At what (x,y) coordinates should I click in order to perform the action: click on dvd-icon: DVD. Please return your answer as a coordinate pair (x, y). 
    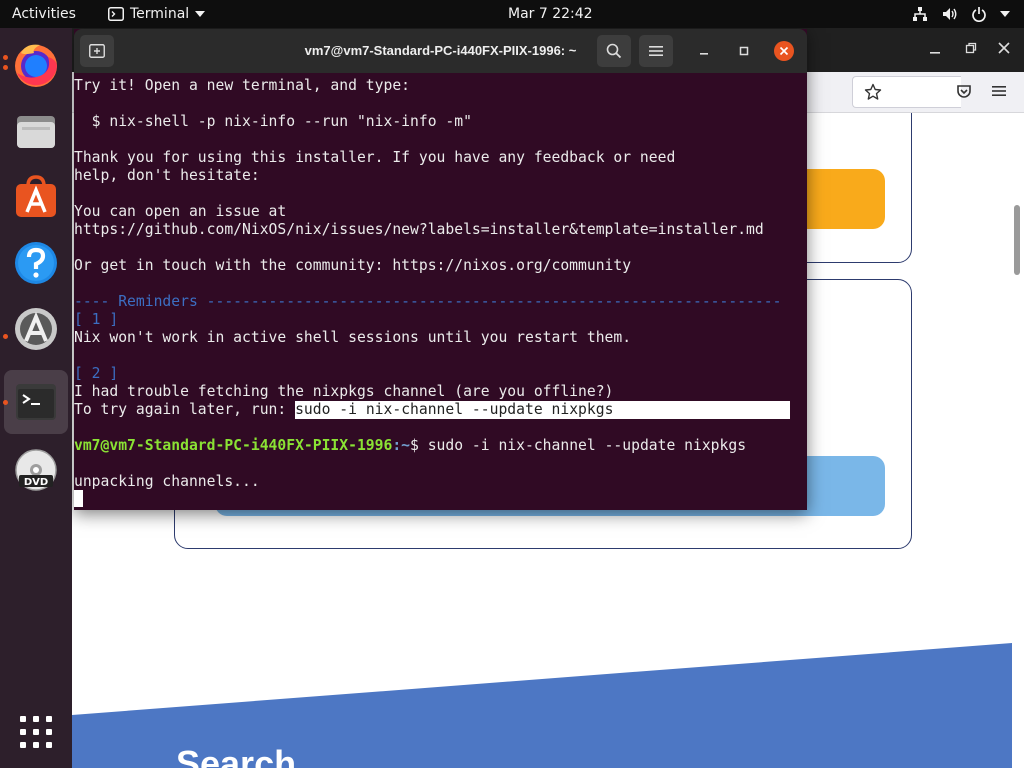
    Looking at the image, I should click on (36, 470).